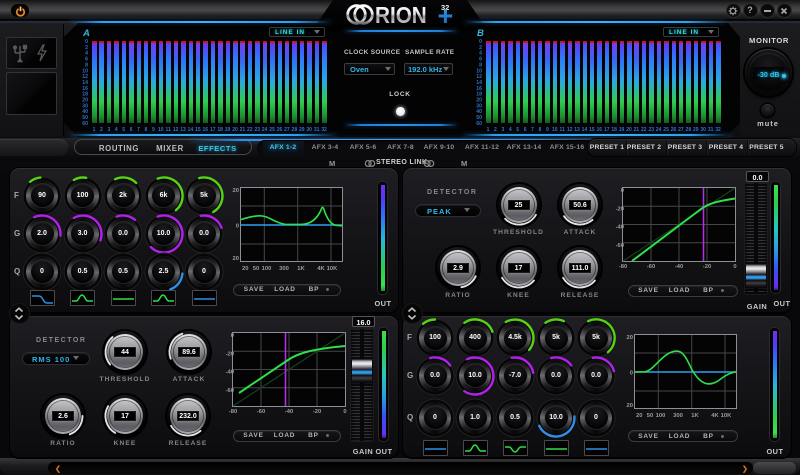 This screenshot has height=475, width=800. Describe the element at coordinates (309, 130) in the screenshot. I see `svg-text: 30` at that location.